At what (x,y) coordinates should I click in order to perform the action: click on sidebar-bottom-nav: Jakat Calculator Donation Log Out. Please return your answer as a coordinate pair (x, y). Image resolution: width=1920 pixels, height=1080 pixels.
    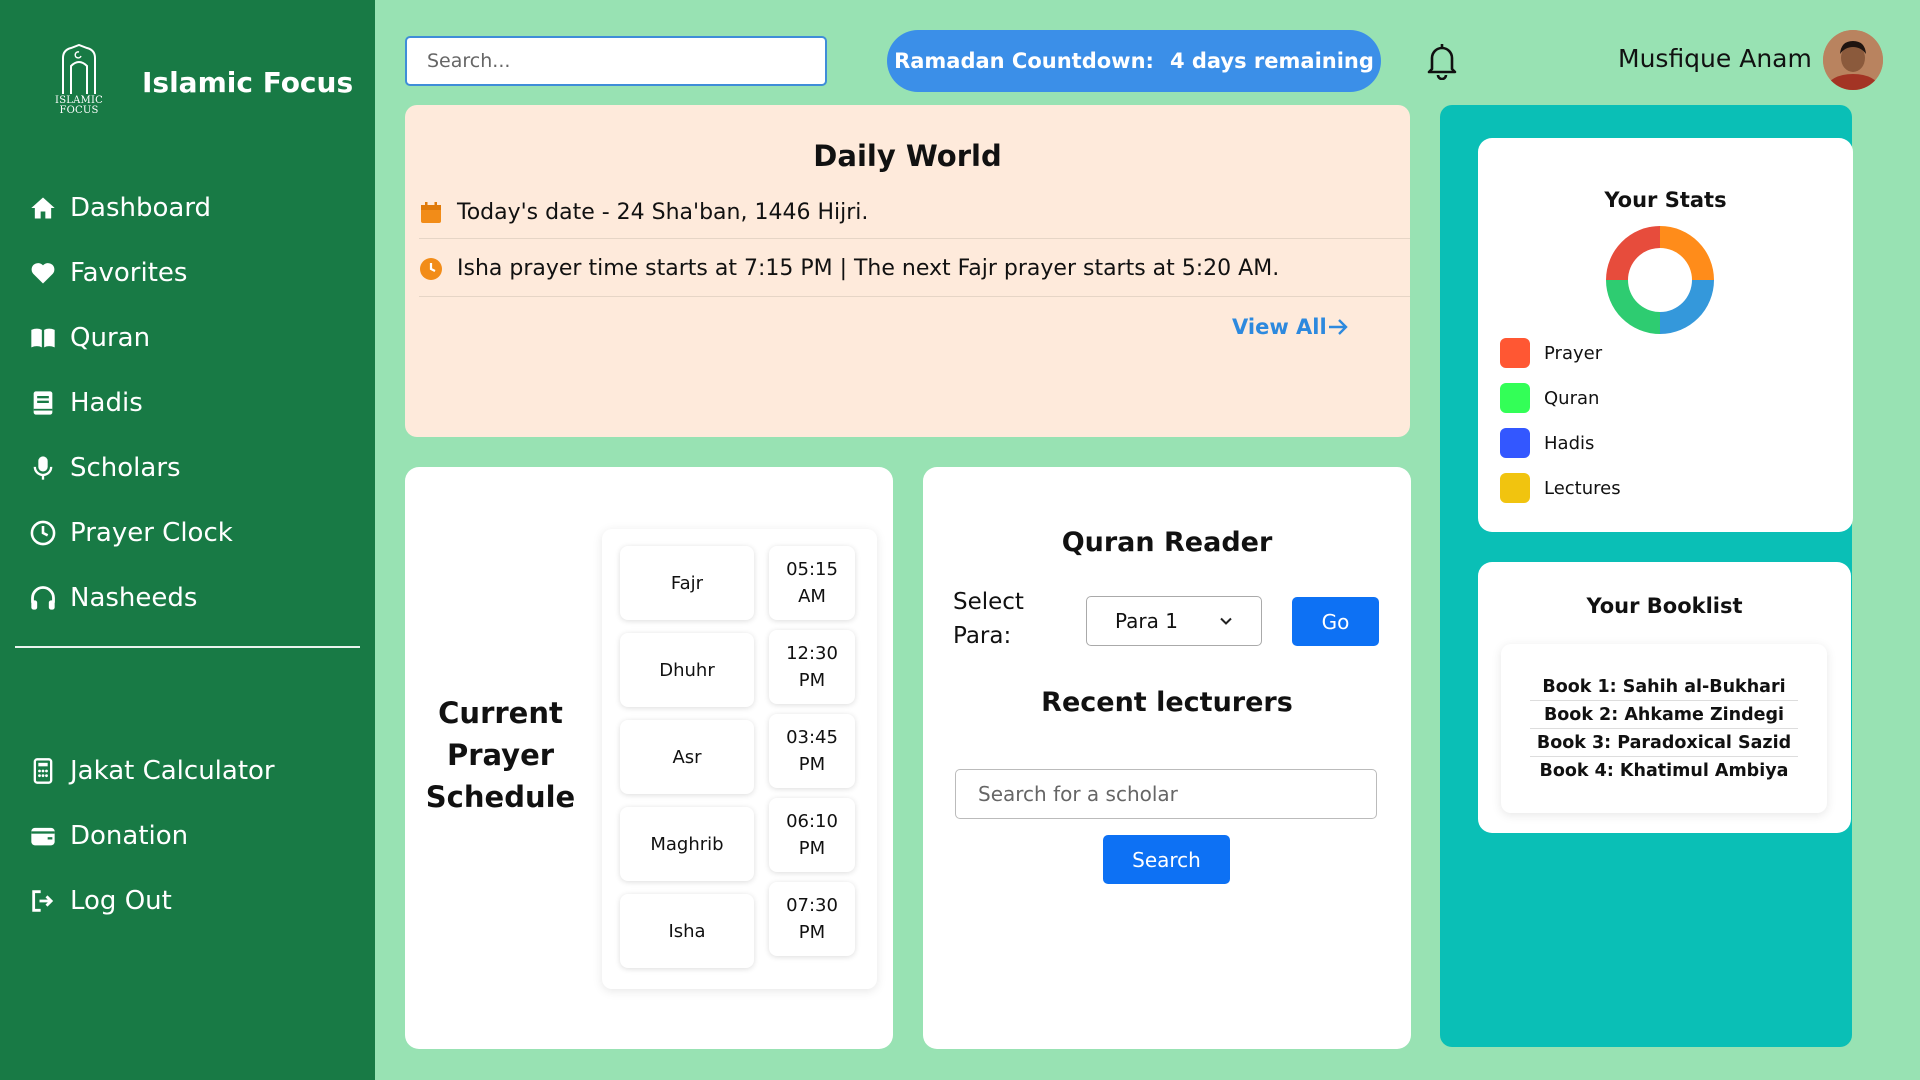
    Looking at the image, I should click on (193, 835).